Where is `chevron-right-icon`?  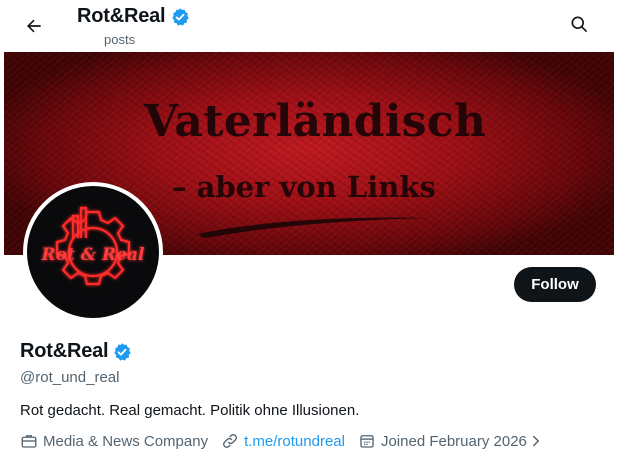
chevron-right-icon is located at coordinates (535, 441).